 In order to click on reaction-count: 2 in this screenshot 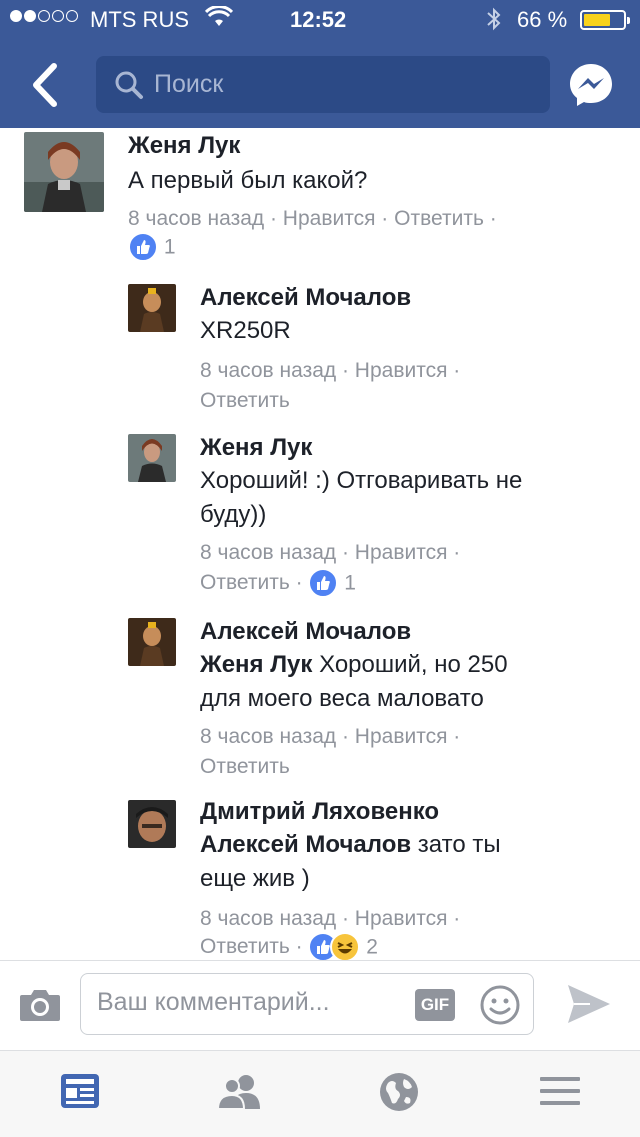, I will do `click(372, 947)`.